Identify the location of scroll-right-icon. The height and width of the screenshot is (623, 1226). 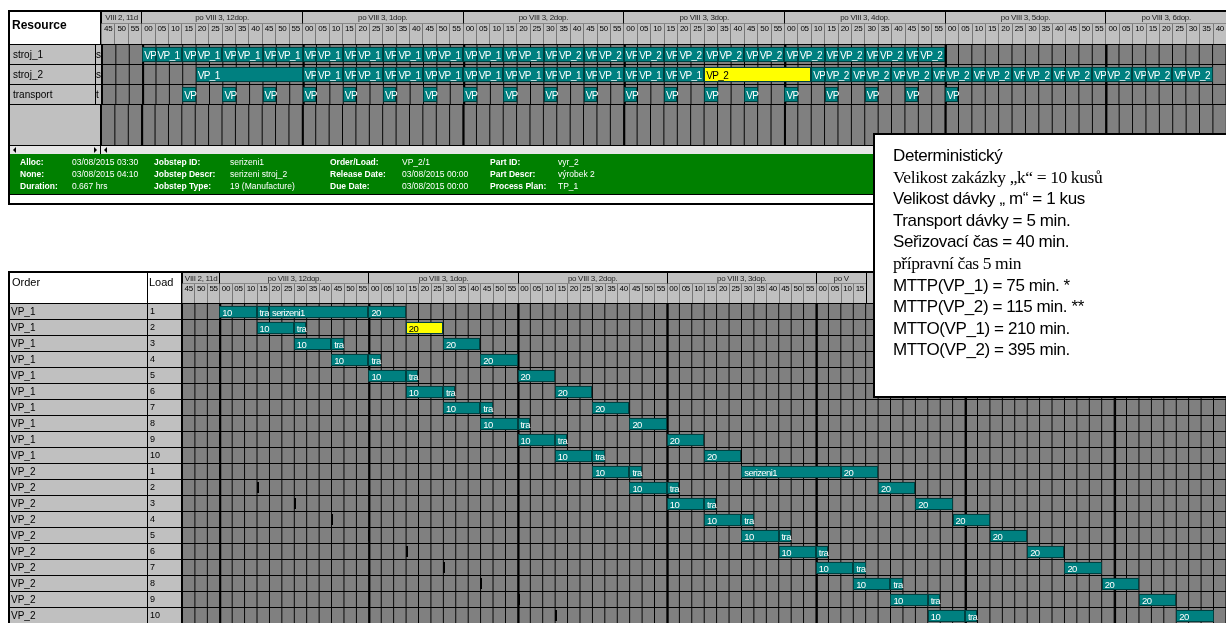
(95, 149).